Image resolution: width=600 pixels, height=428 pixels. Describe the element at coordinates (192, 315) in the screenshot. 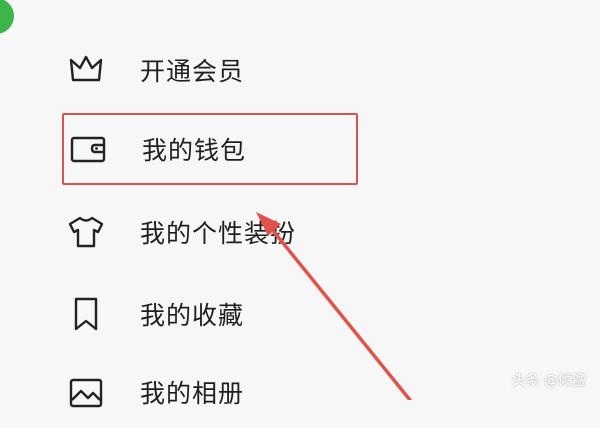

I see `menu-item-label: 我的收藏` at that location.